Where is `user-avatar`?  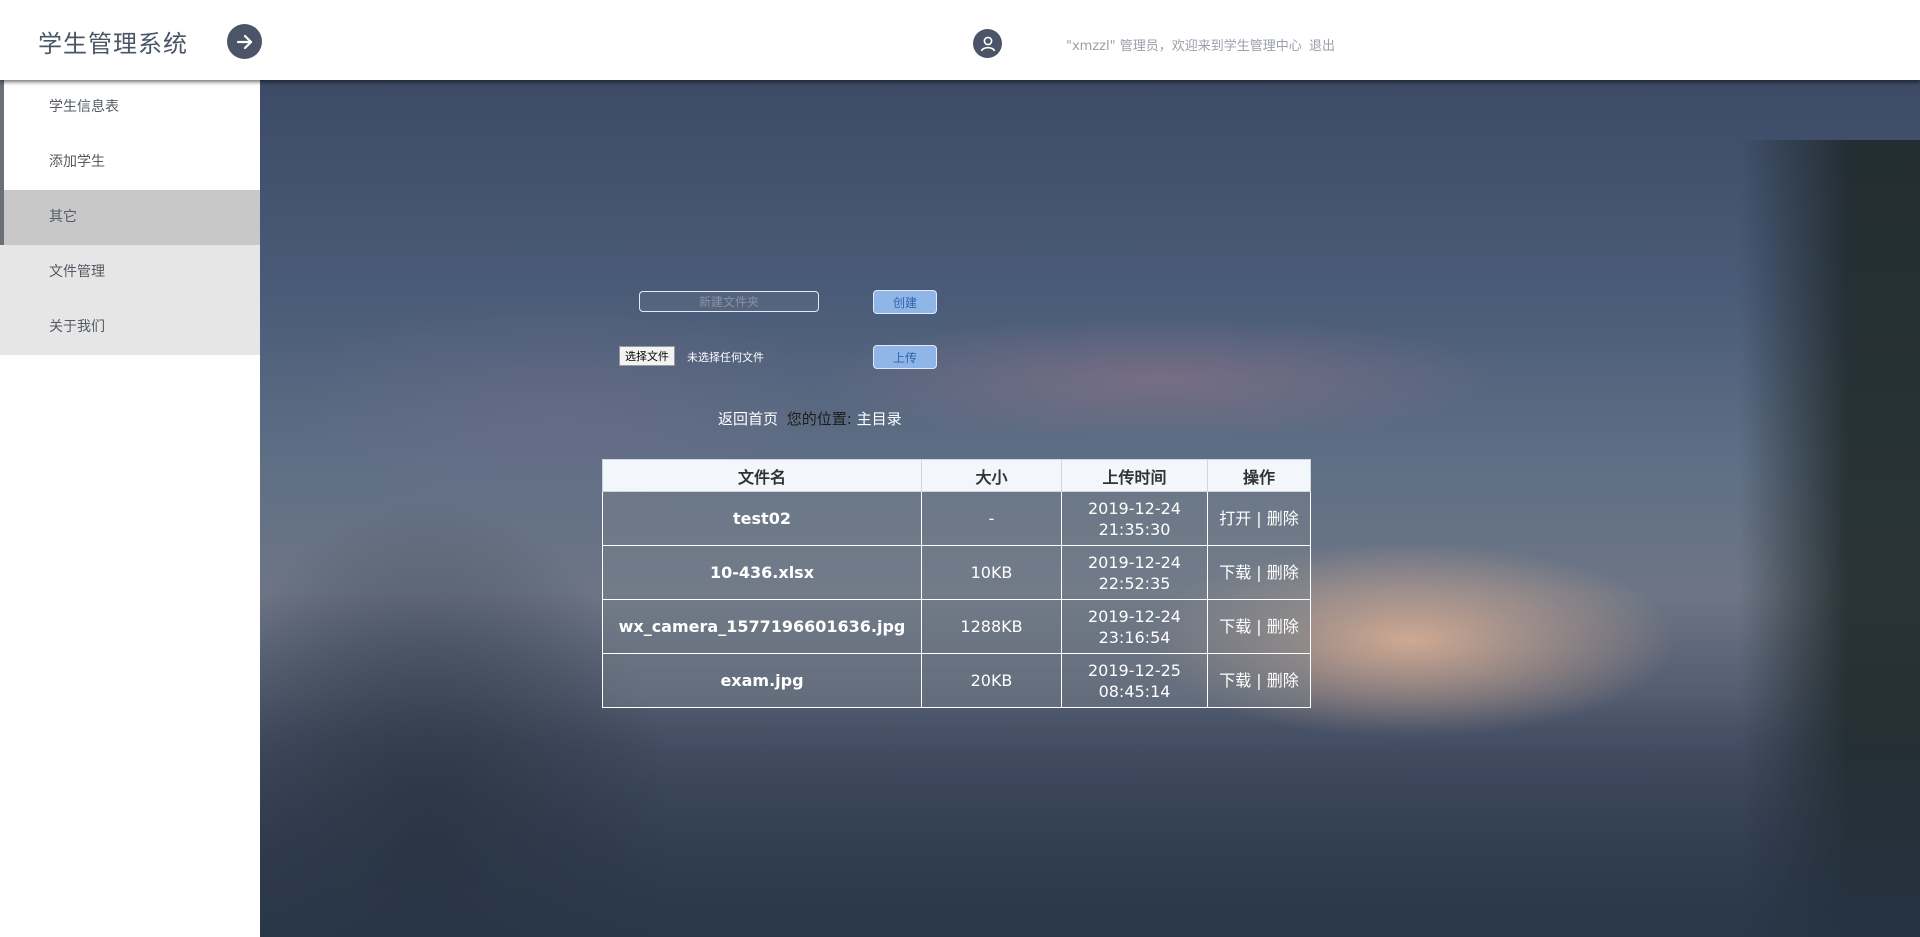 user-avatar is located at coordinates (987, 43).